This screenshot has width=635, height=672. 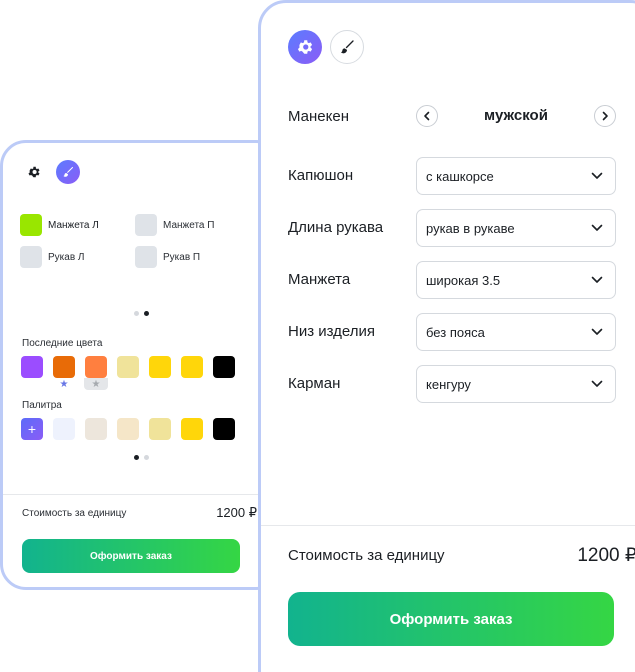 I want to click on part-swatch-sleeve-right, so click(x=146, y=257).